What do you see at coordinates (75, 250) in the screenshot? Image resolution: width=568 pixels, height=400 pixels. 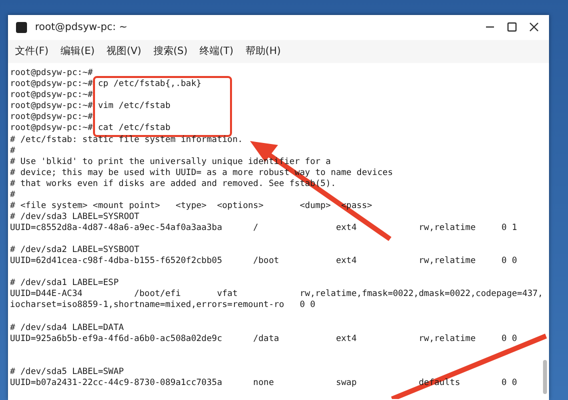 I see `terminal-line: # /dev/sda2 LABEL=SYSBOOT` at bounding box center [75, 250].